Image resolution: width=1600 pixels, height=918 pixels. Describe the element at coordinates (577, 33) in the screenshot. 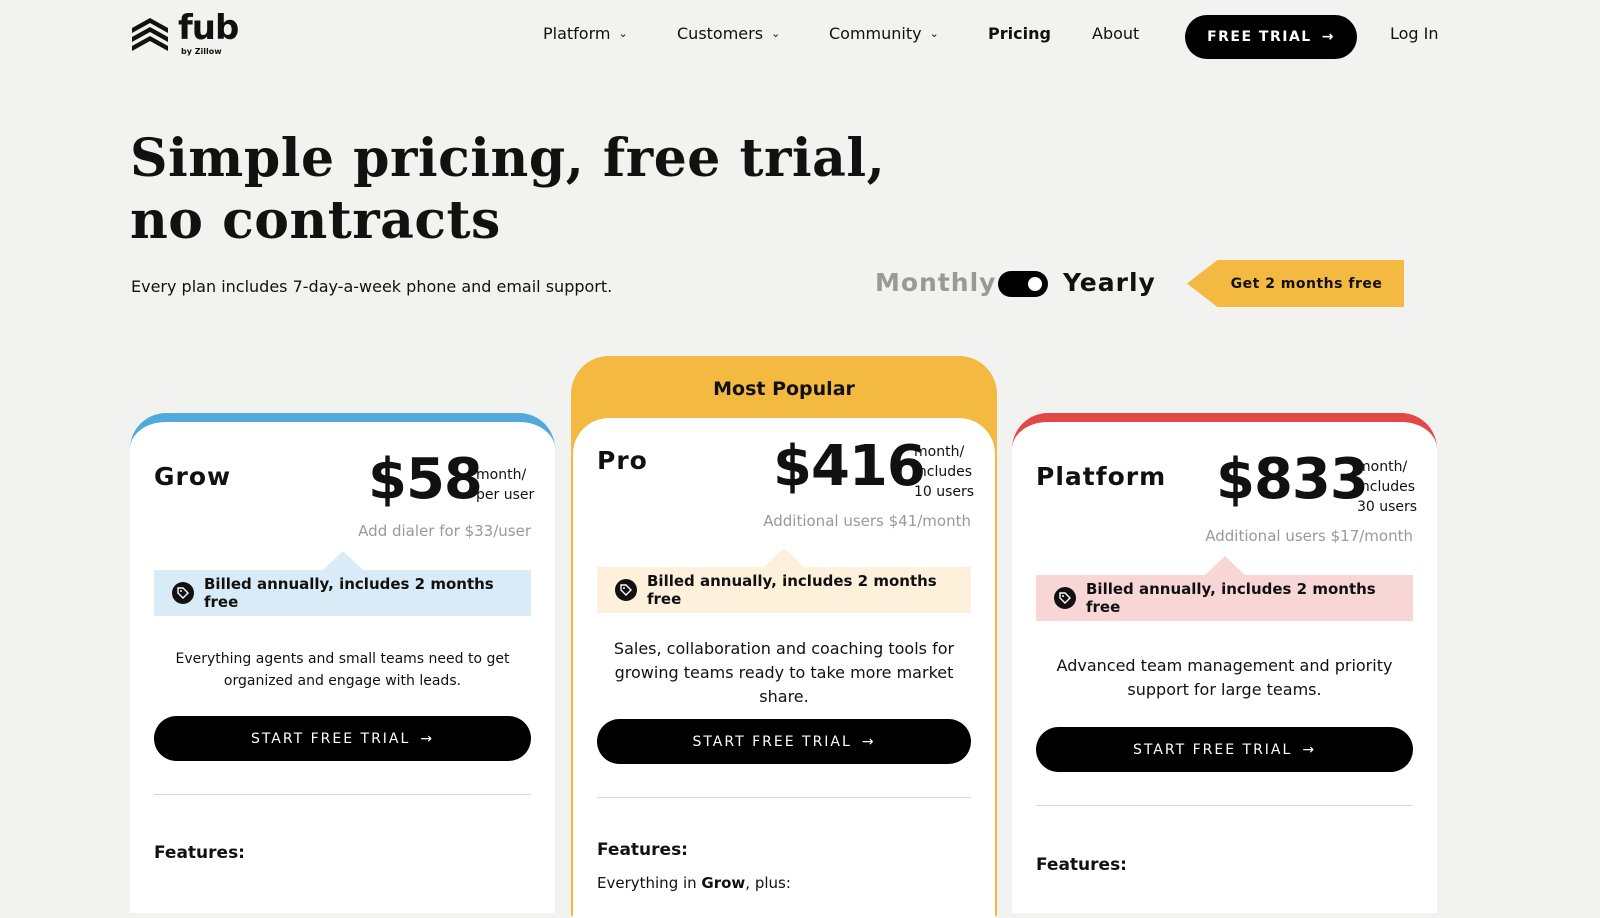

I see `nav-platform-label: Platform` at that location.